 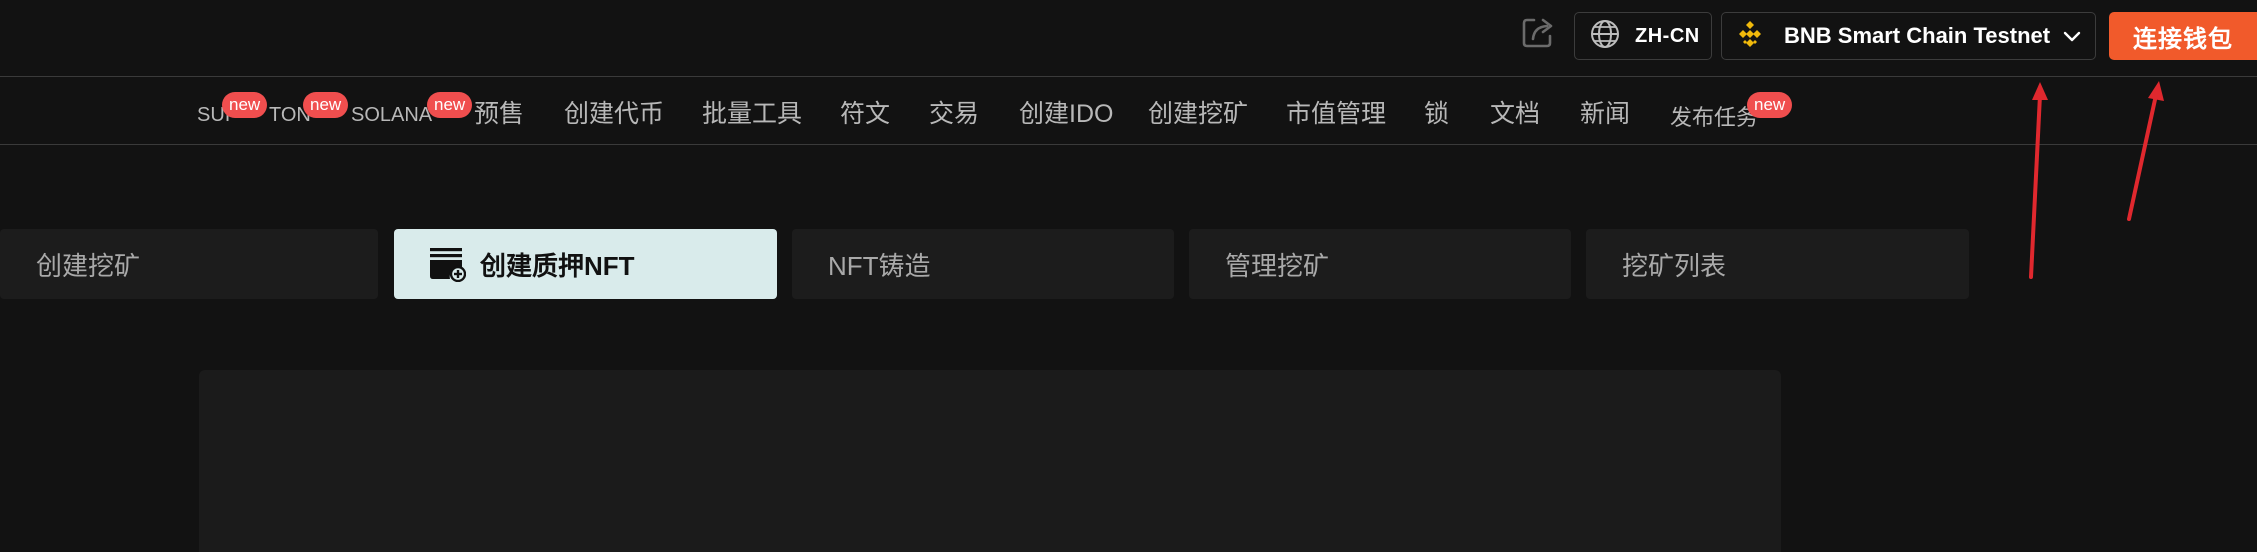 I want to click on nav-item-create-mining: 创建挖矿, so click(x=1198, y=111).